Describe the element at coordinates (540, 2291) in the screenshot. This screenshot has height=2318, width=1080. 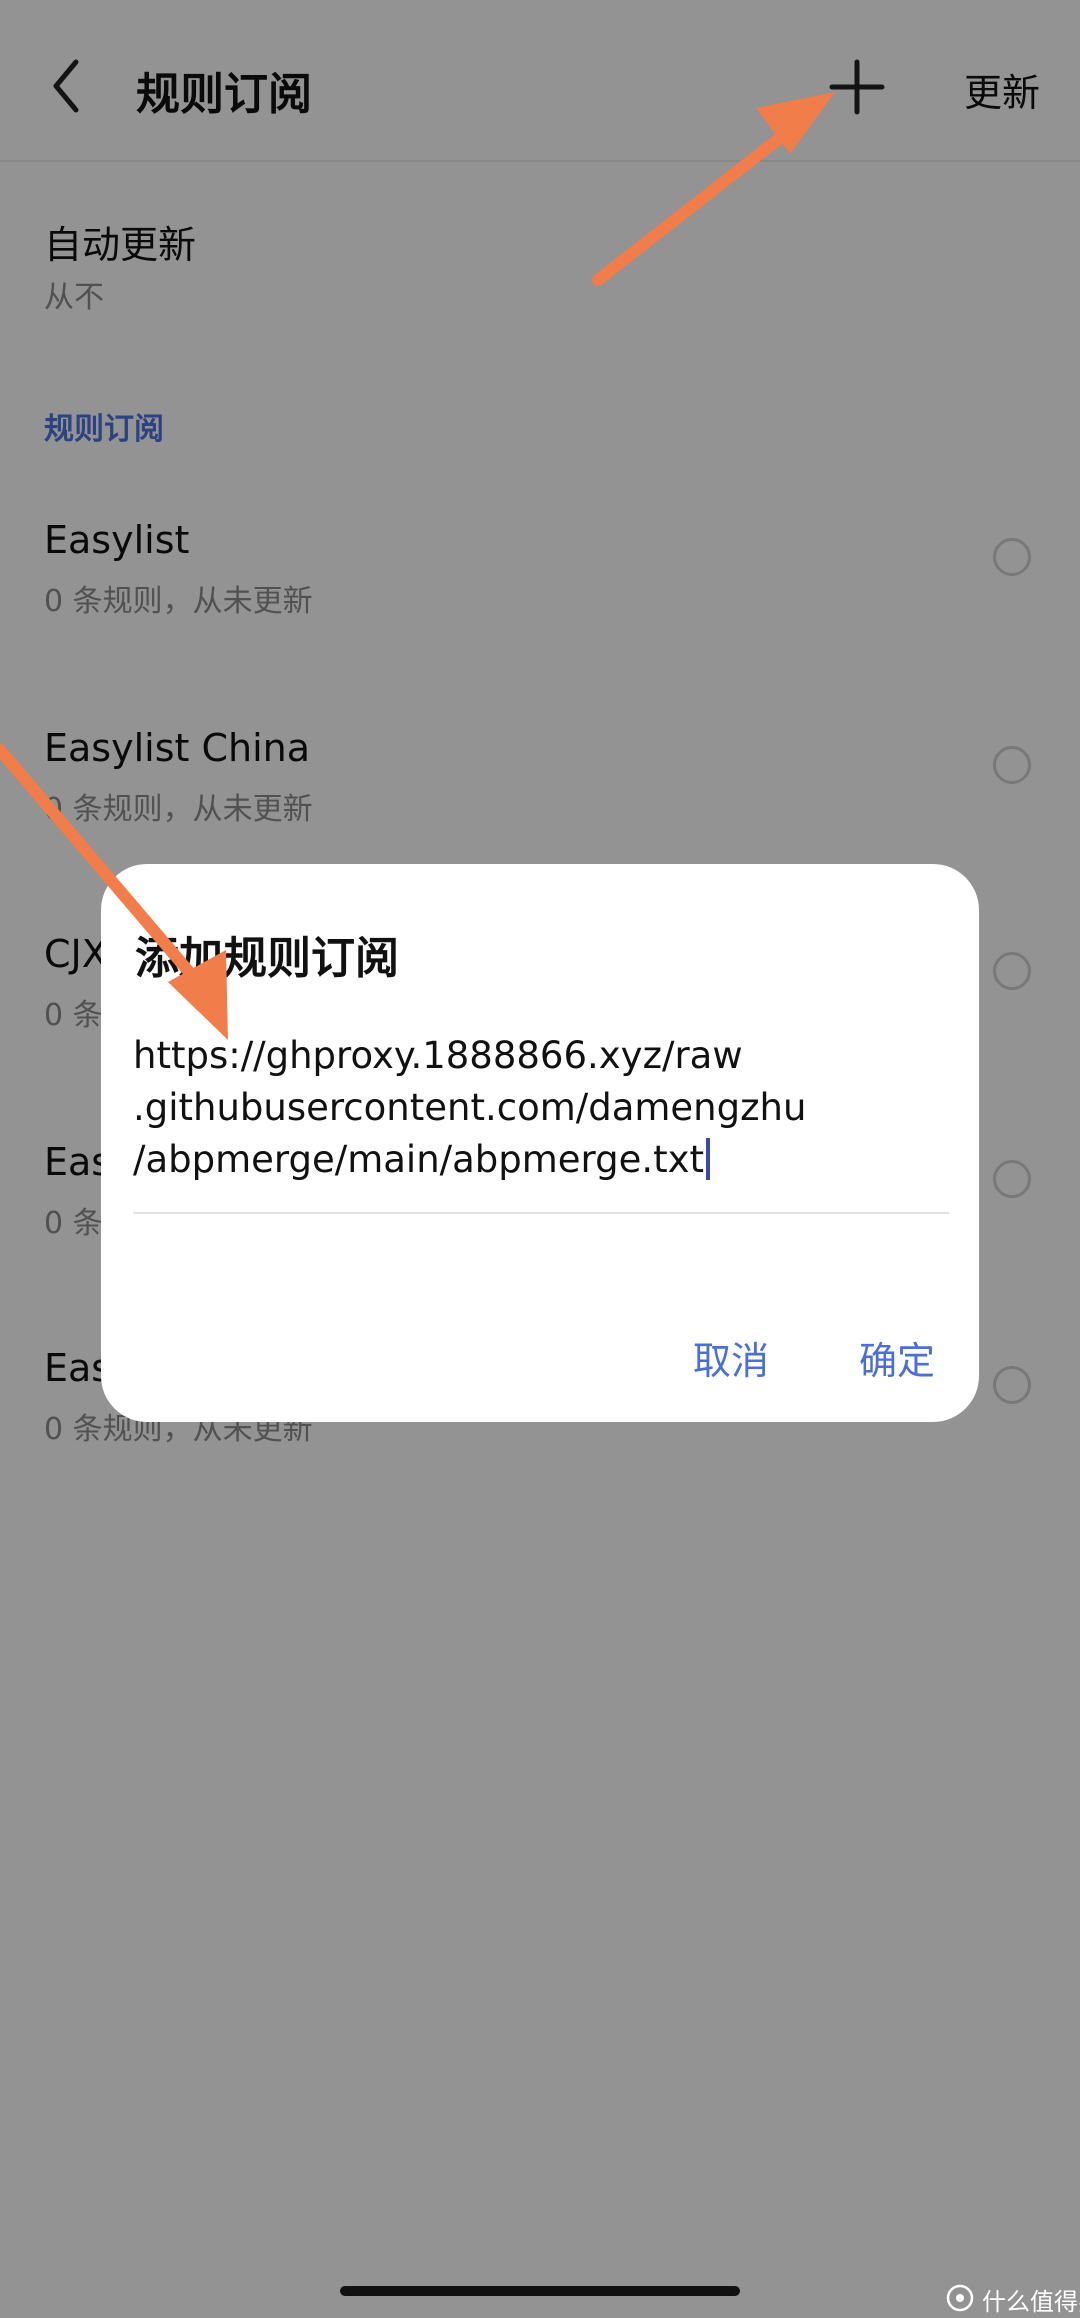
I see `home-indicator` at that location.